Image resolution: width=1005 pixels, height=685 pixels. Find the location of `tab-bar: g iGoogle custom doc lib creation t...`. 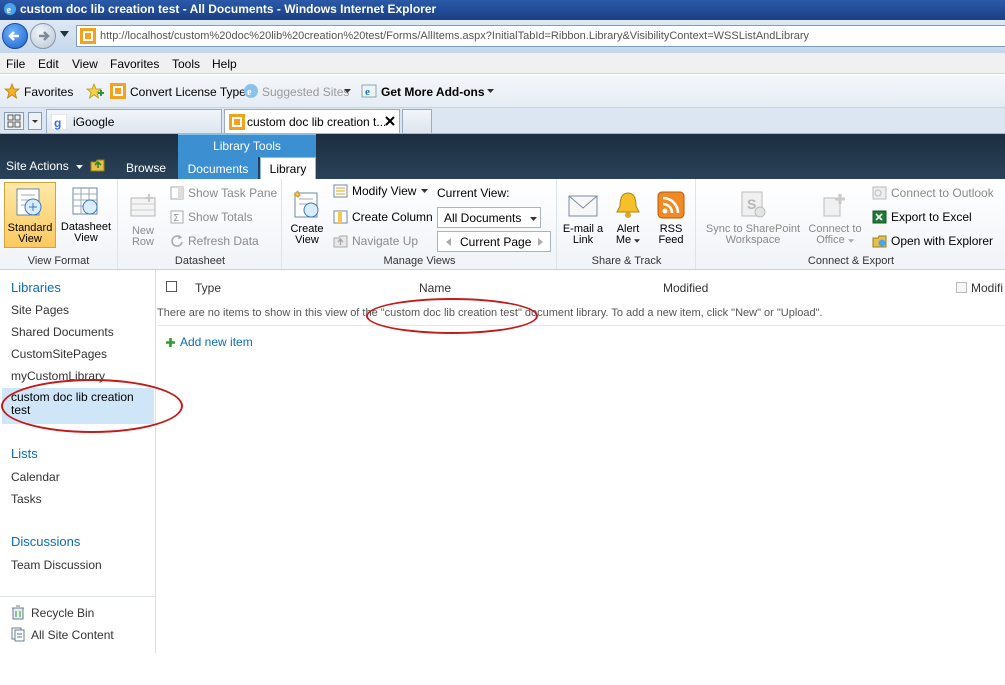

tab-bar: g iGoogle custom doc lib creation t... is located at coordinates (502, 121).